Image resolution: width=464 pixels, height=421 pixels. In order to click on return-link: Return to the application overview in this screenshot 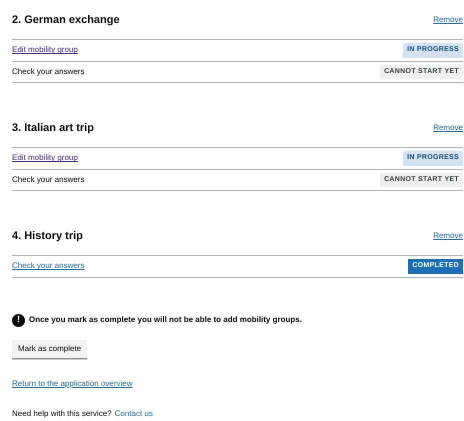, I will do `click(72, 383)`.